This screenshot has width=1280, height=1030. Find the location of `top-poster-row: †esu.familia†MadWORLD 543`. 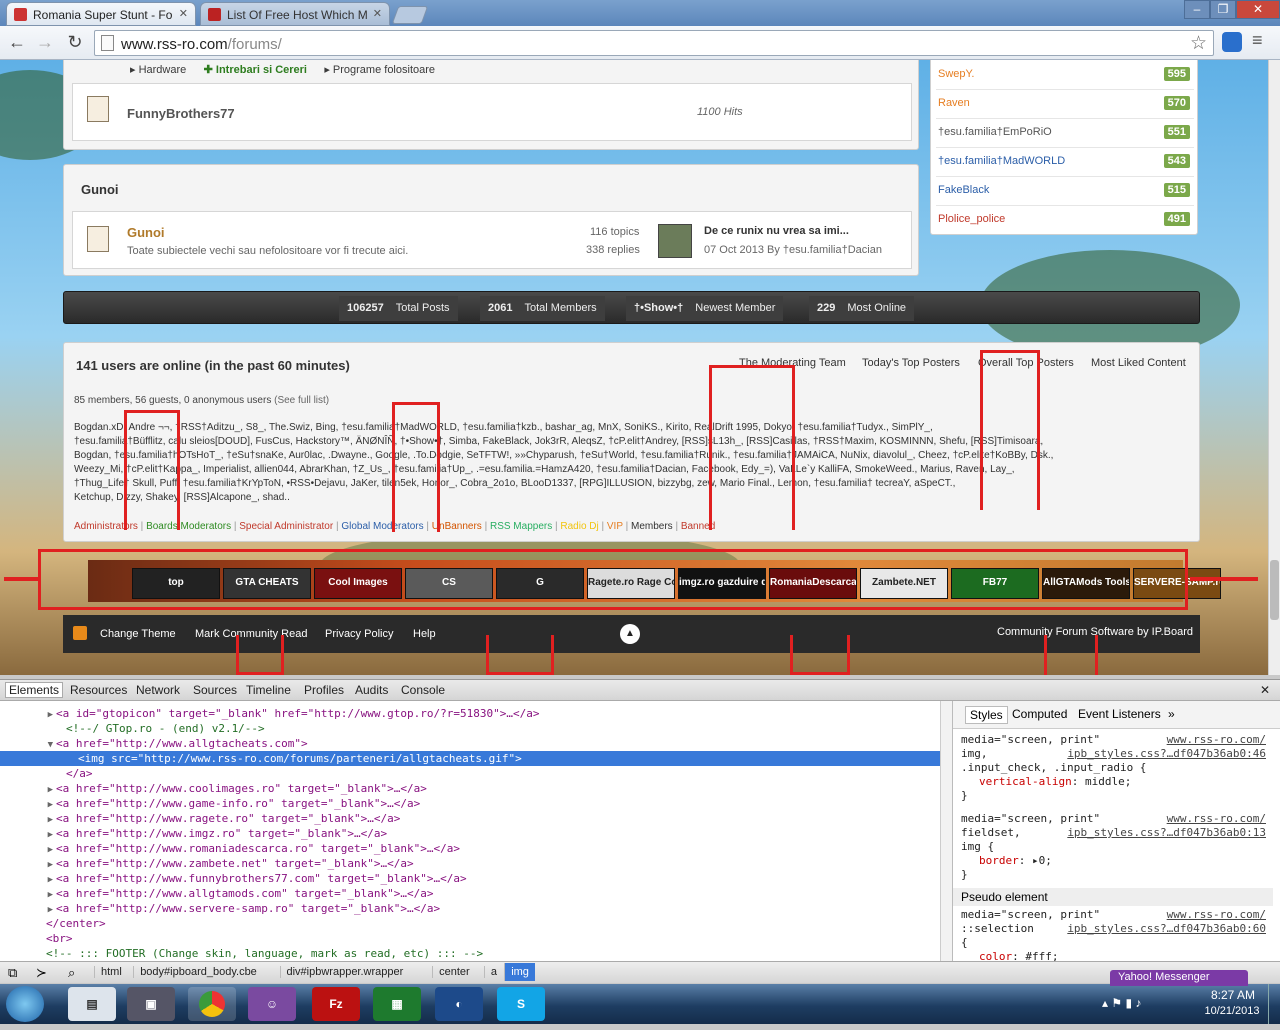

top-poster-row: †esu.familia†MadWORLD 543 is located at coordinates (1065, 162).